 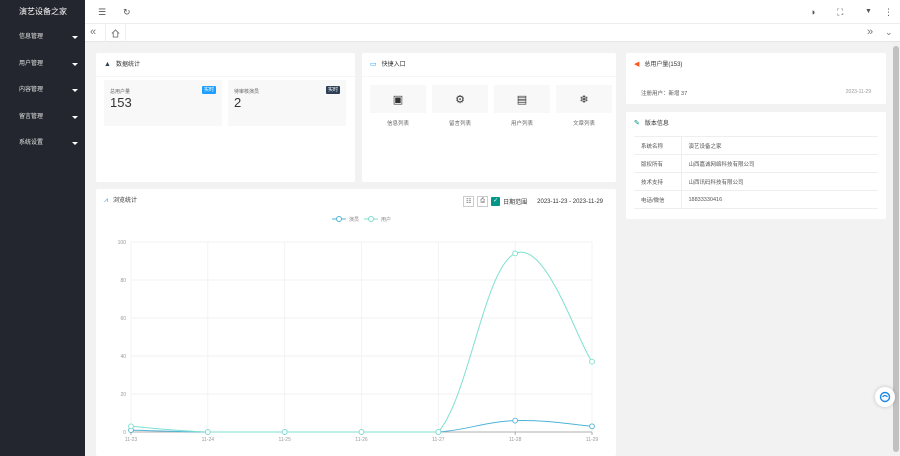 I want to click on y-tick-label: 40, so click(x=123, y=357).